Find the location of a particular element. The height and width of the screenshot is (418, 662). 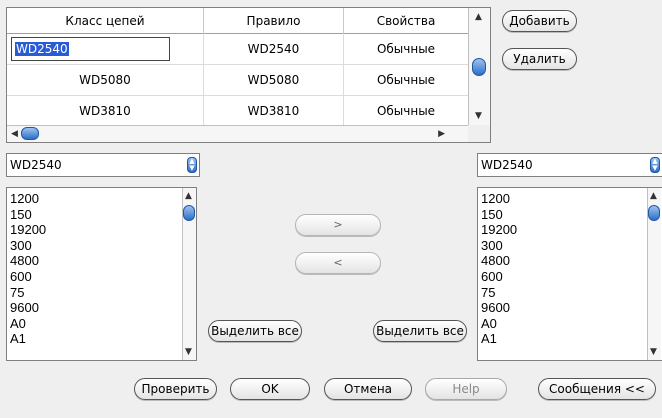

table-header: Класс цепей Правило Свойства is located at coordinates (238, 21).